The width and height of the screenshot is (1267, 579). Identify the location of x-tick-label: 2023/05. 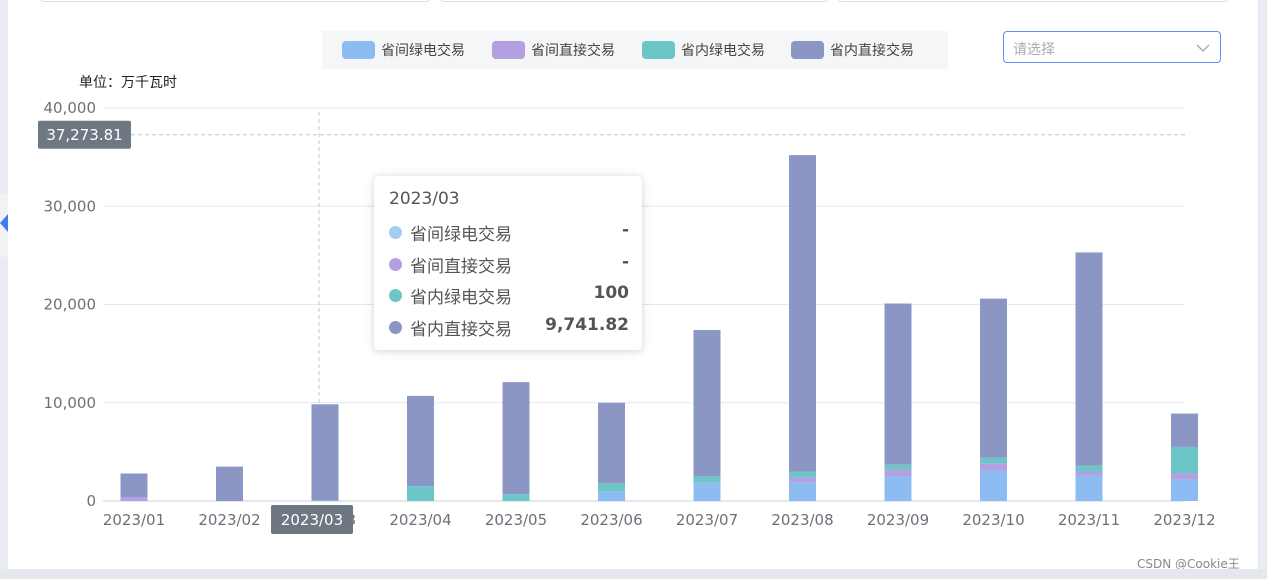
(516, 520).